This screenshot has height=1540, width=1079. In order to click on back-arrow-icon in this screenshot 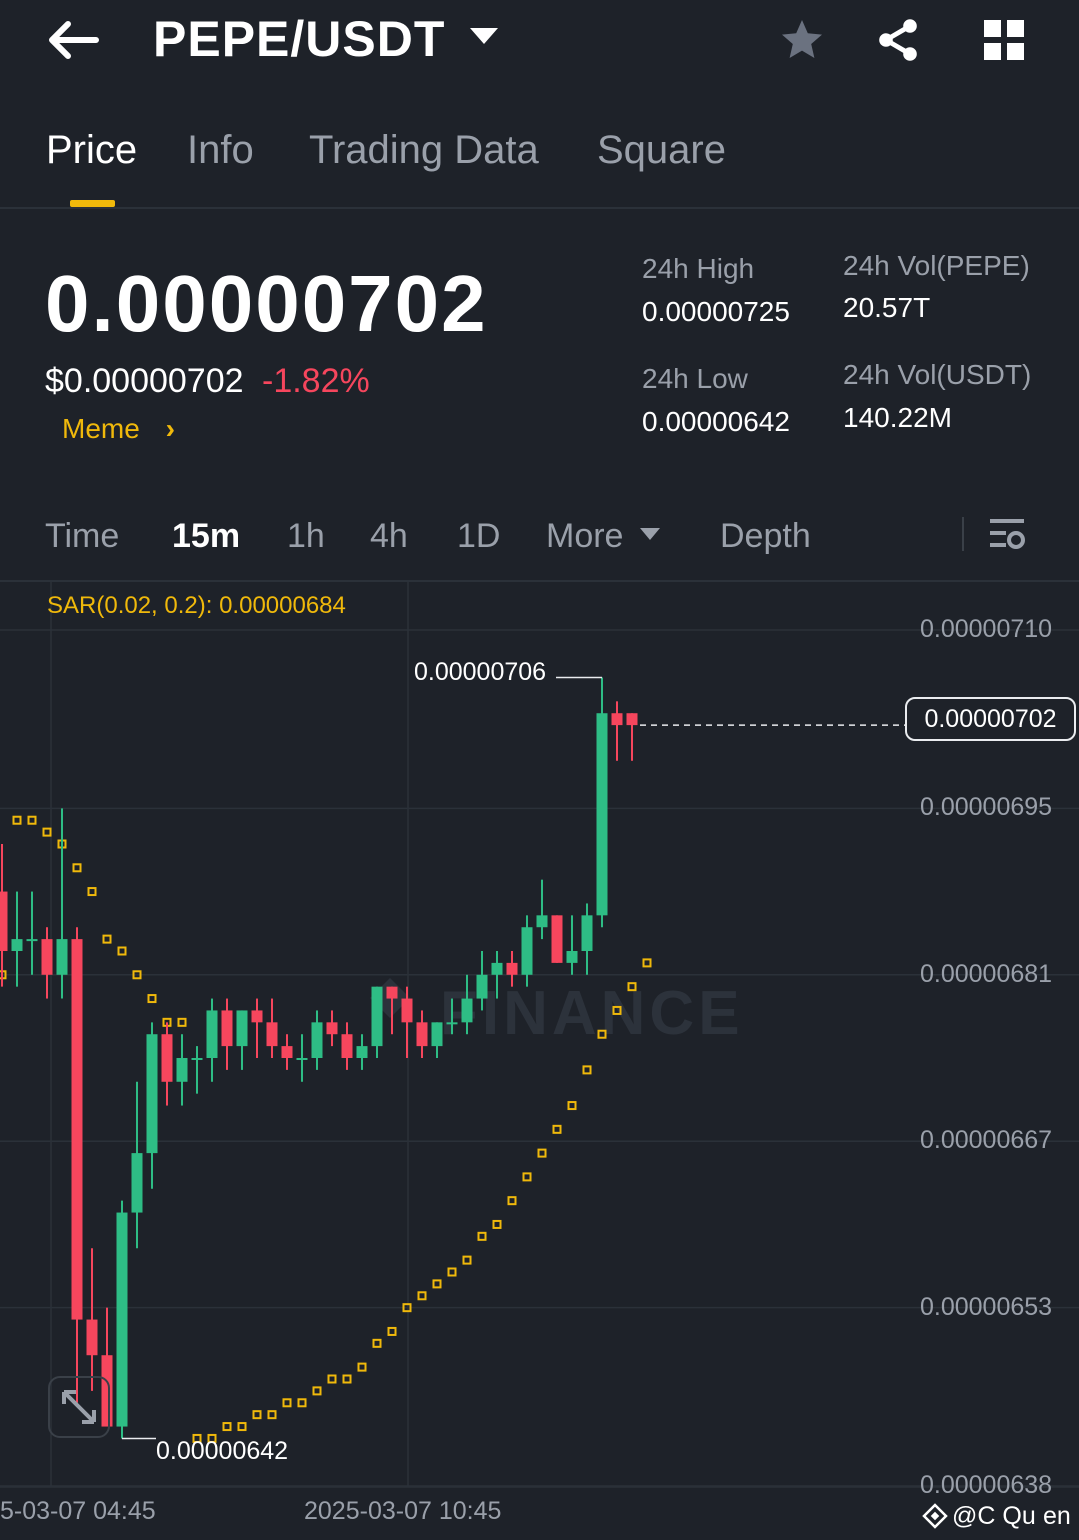, I will do `click(74, 40)`.